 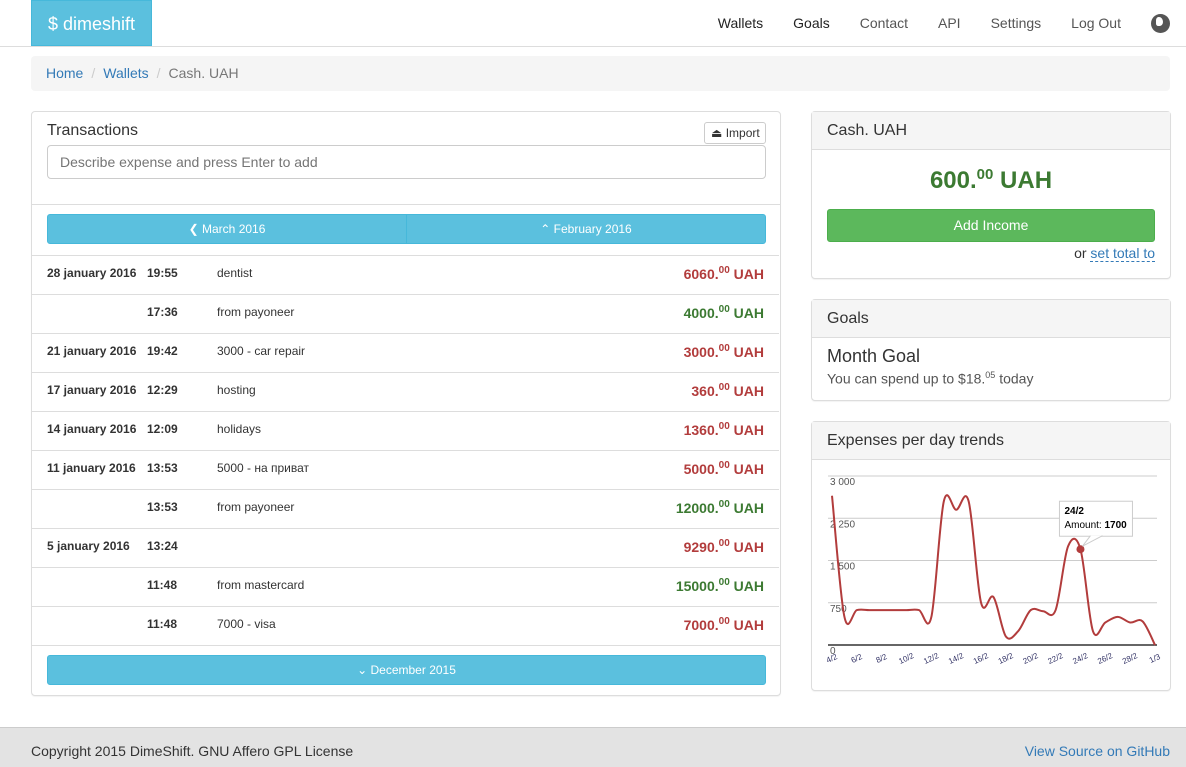 I want to click on current-month-button: ⌃ February 2016, so click(x=586, y=229).